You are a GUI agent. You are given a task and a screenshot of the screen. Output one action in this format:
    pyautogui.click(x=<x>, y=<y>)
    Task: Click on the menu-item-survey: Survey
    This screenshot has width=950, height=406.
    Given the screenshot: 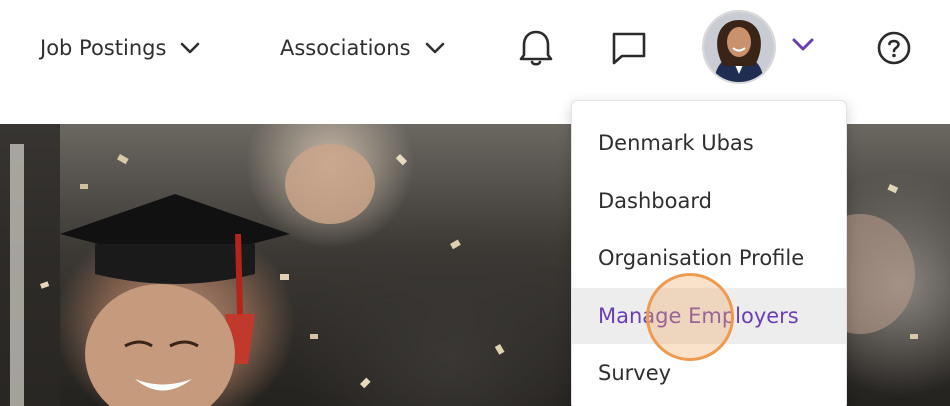 What is the action you would take?
    pyautogui.click(x=709, y=373)
    